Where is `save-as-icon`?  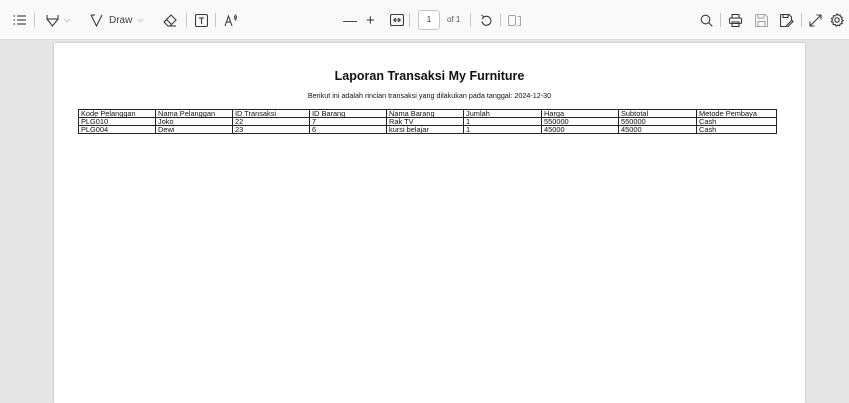 save-as-icon is located at coordinates (787, 20).